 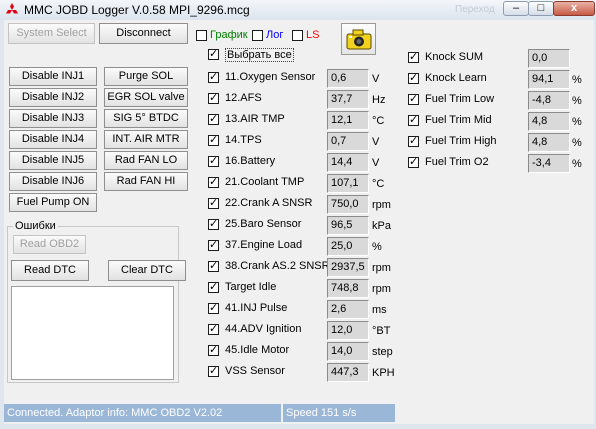 What do you see at coordinates (53, 202) in the screenshot?
I see `action-button-fuel-pump-on: Fuel Pump ON` at bounding box center [53, 202].